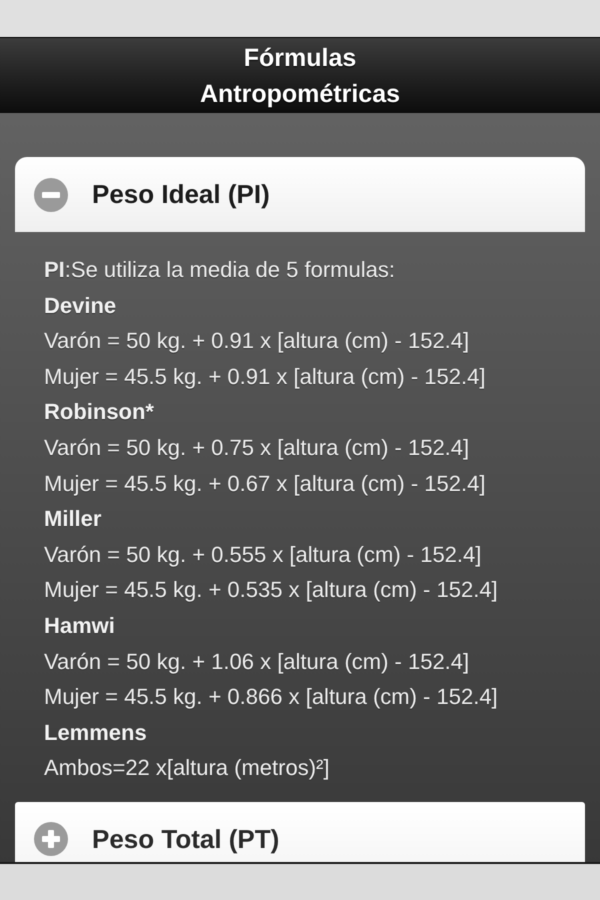 Image resolution: width=600 pixels, height=900 pixels. I want to click on formula-line: Mujer = 45.5 kg. + 0.535 x [altura (cm) - 152.4], so click(271, 590).